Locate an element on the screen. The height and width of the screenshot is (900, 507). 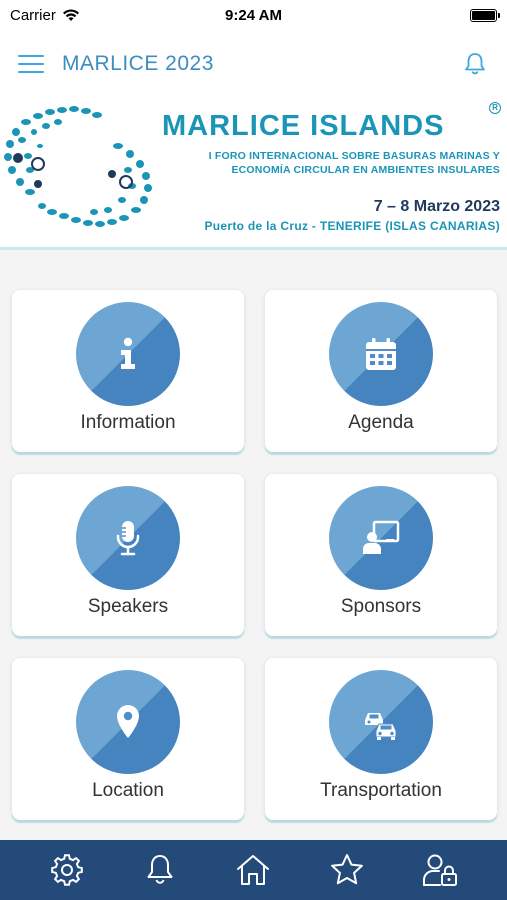
transportation-tile: Transportation is located at coordinates (381, 739).